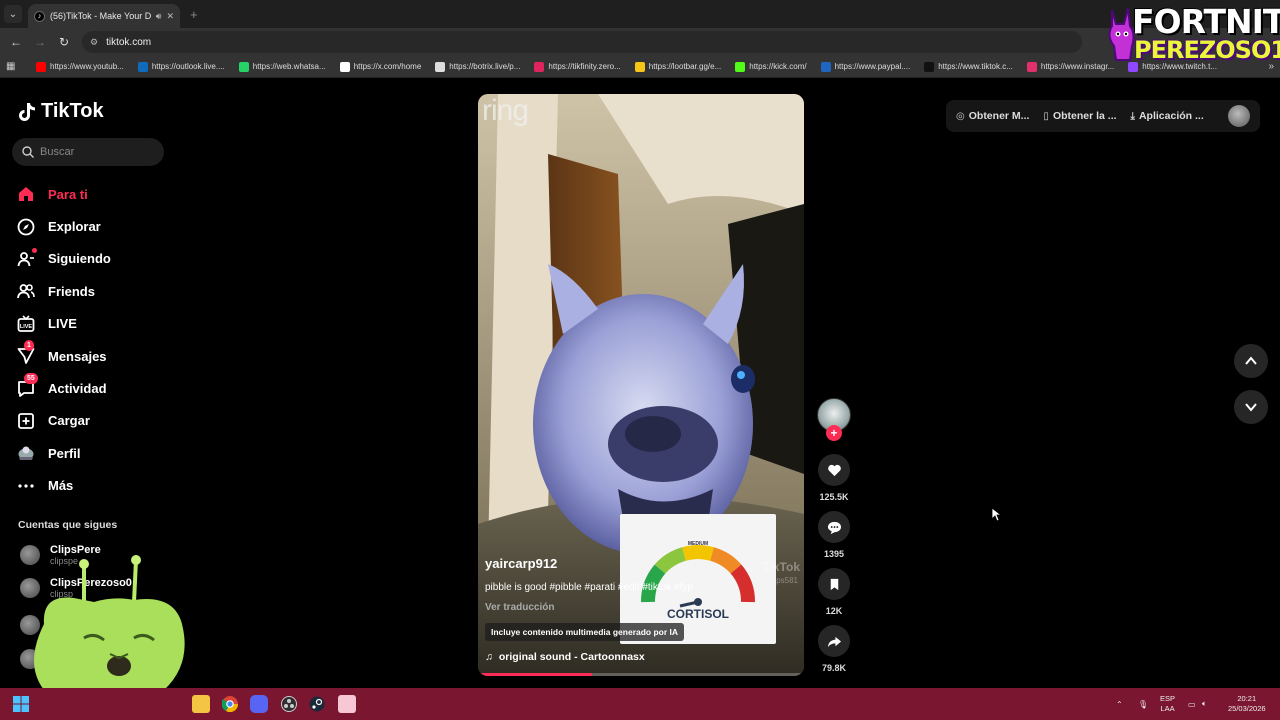  Describe the element at coordinates (1168, 698) in the screenshot. I see `lang-line1: ESP` at that location.